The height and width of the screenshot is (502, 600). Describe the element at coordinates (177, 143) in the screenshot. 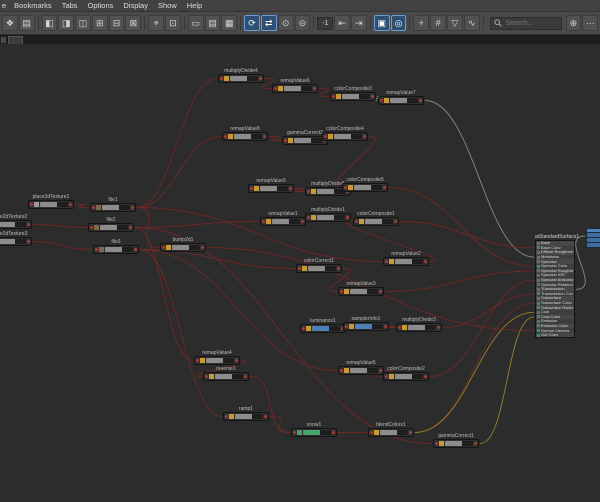

I see `wire-file1-to-multiplyDivide4` at that location.